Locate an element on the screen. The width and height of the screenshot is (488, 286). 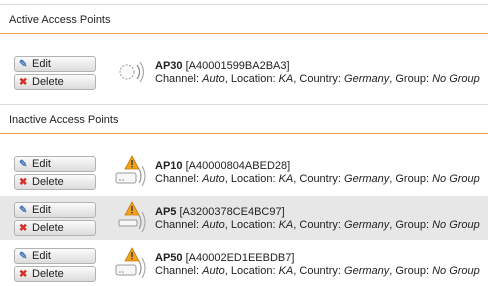
ap-name: AP30 [A40001599BA2BA3] is located at coordinates (222, 66).